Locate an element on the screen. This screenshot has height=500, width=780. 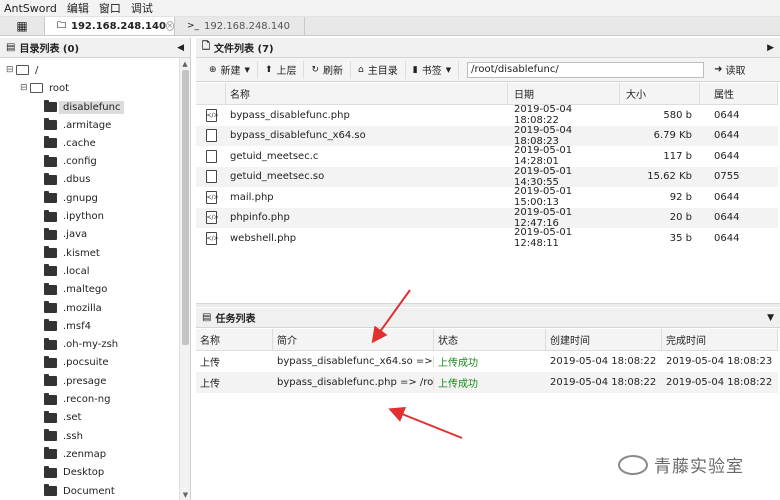
column-name: 名称 is located at coordinates (367, 93).